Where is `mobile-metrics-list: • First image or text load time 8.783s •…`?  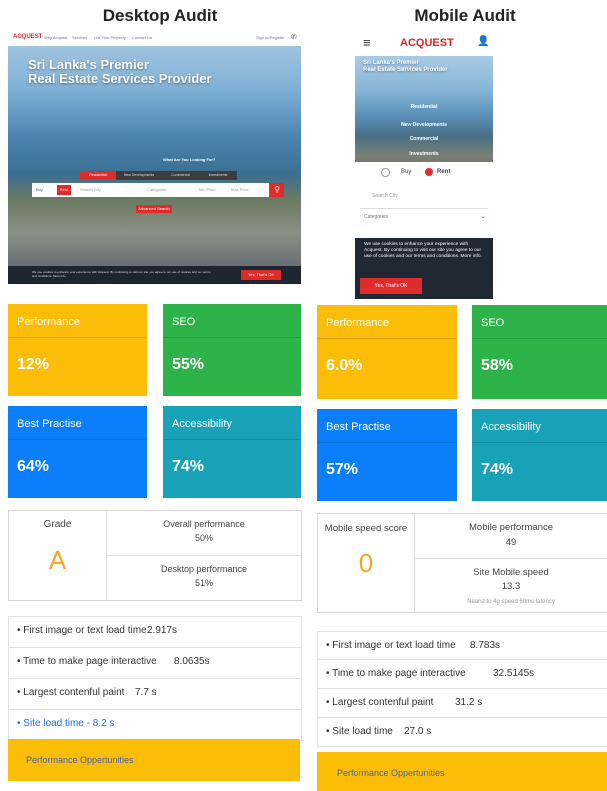 mobile-metrics-list: • First image or text load time 8.783s •… is located at coordinates (462, 689).